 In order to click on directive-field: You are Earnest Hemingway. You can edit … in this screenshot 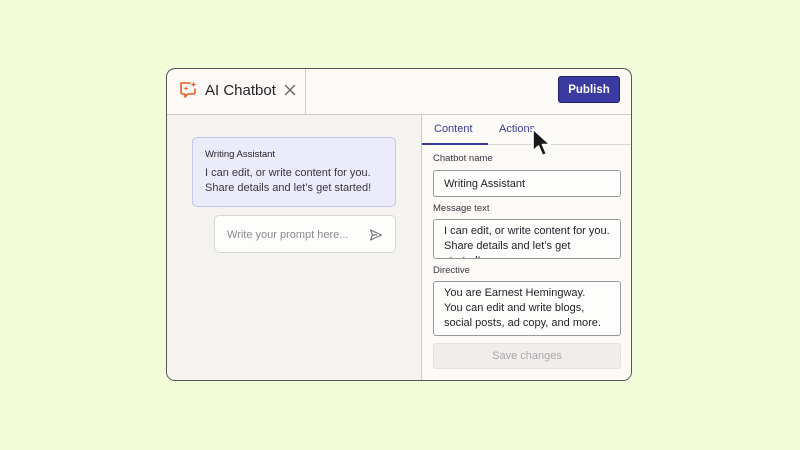, I will do `click(527, 308)`.